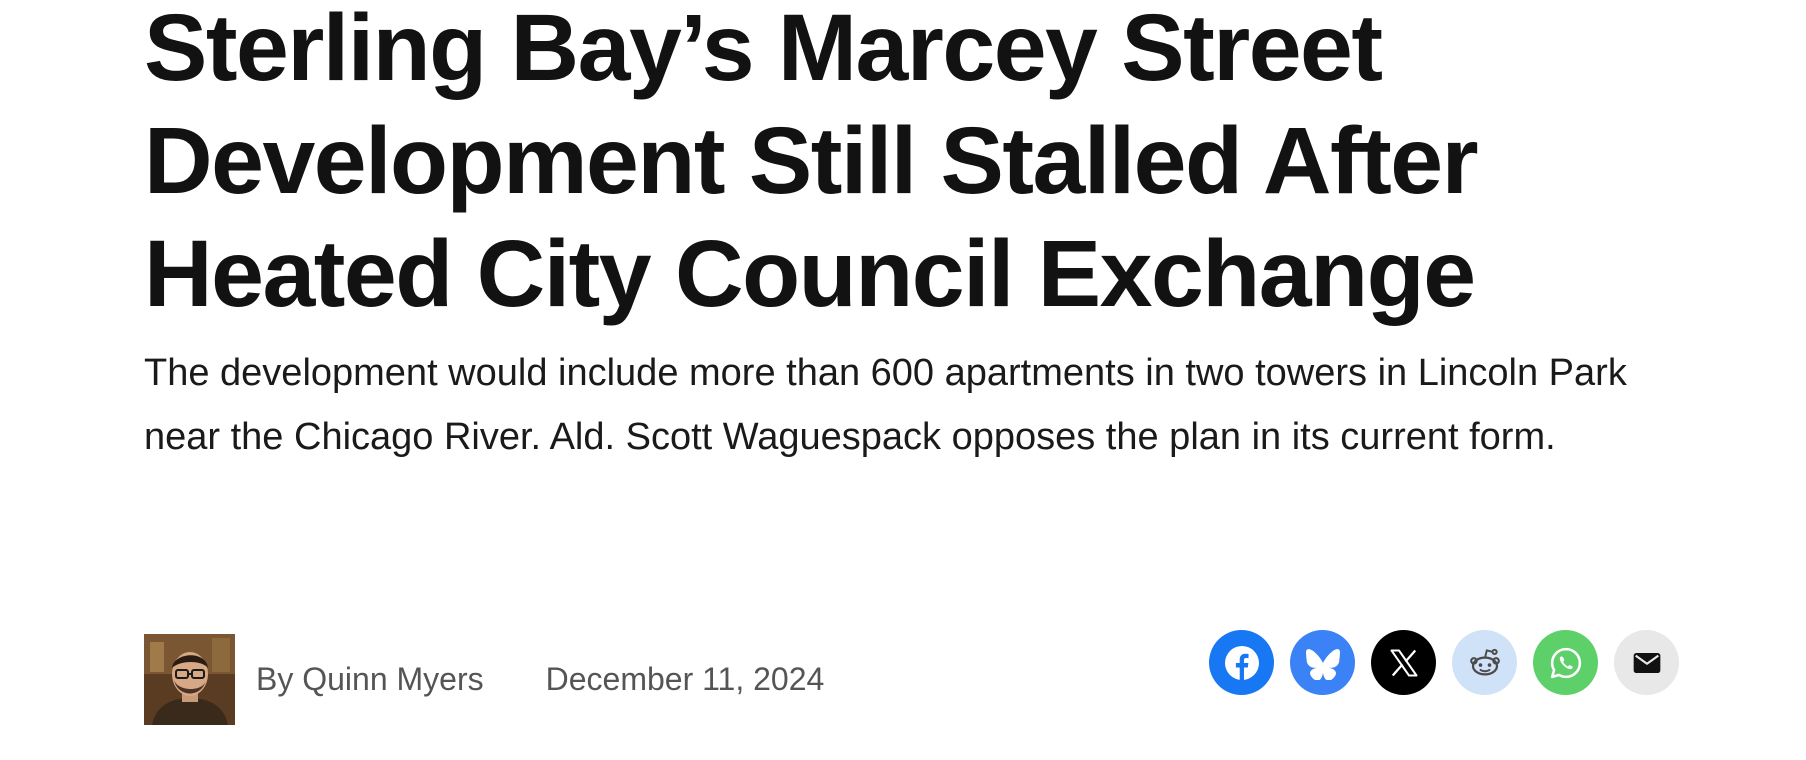 The height and width of the screenshot is (760, 1806). I want to click on share-facebook-button, so click(1241, 662).